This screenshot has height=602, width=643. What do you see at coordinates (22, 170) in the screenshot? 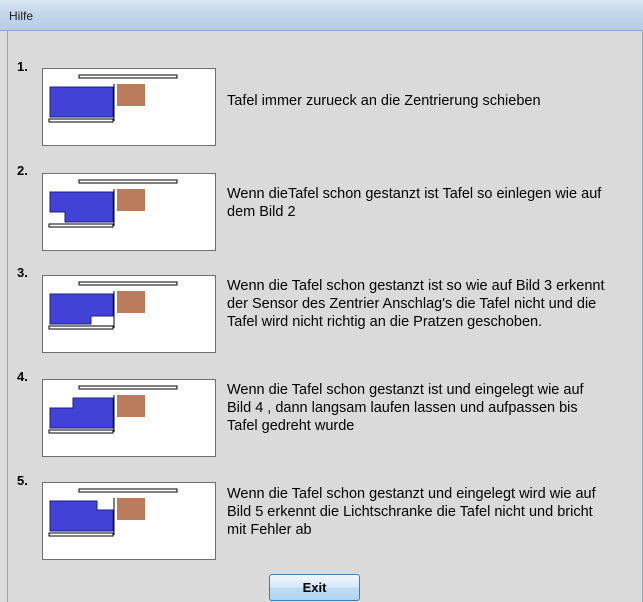
I see `step-number: 2.` at bounding box center [22, 170].